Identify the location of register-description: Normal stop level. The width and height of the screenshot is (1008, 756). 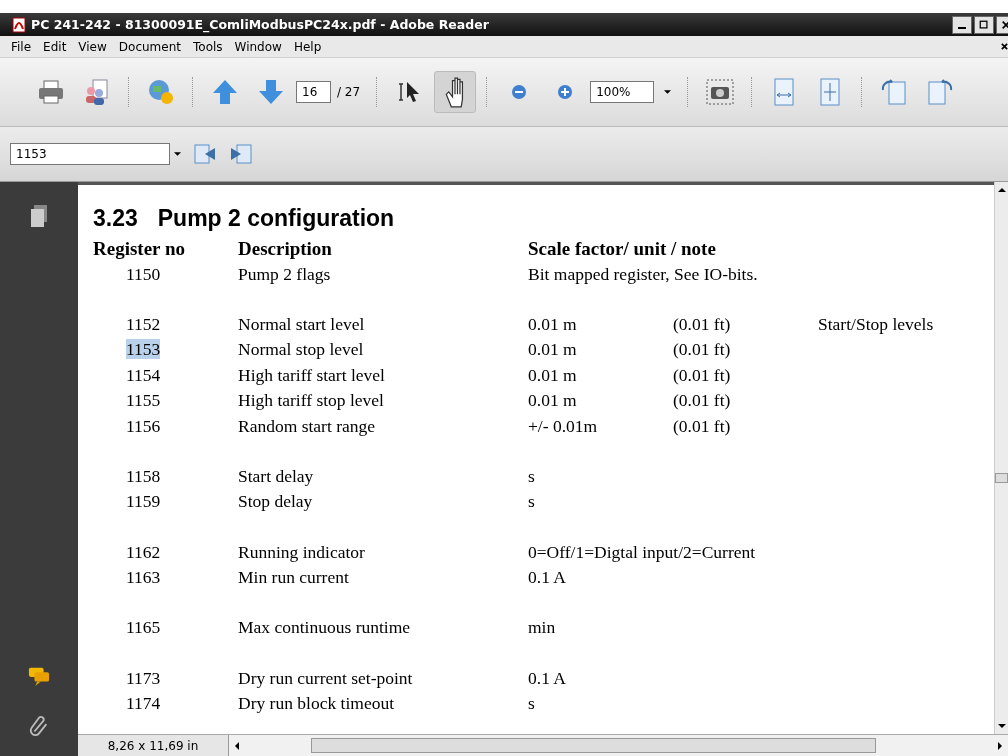
(301, 350).